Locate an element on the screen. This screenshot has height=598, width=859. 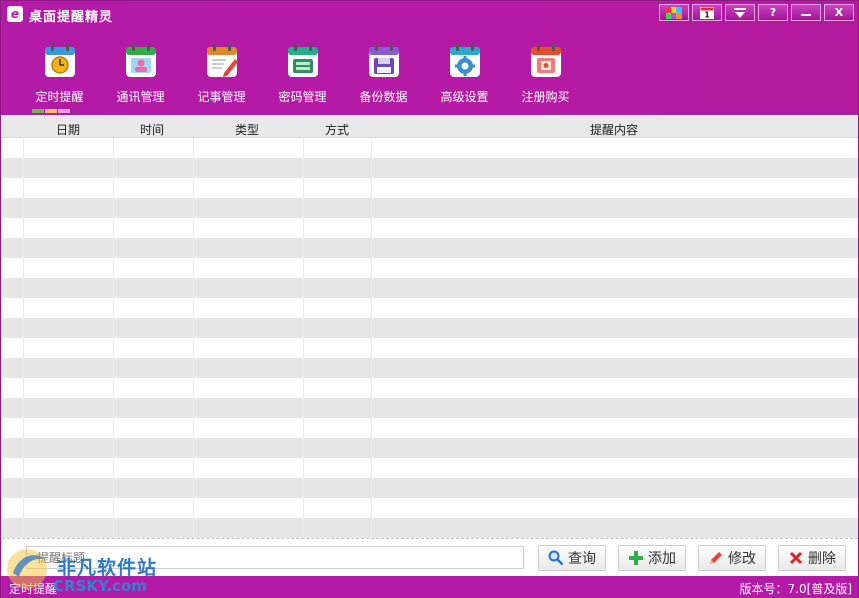
help-icon: ? is located at coordinates (773, 12).